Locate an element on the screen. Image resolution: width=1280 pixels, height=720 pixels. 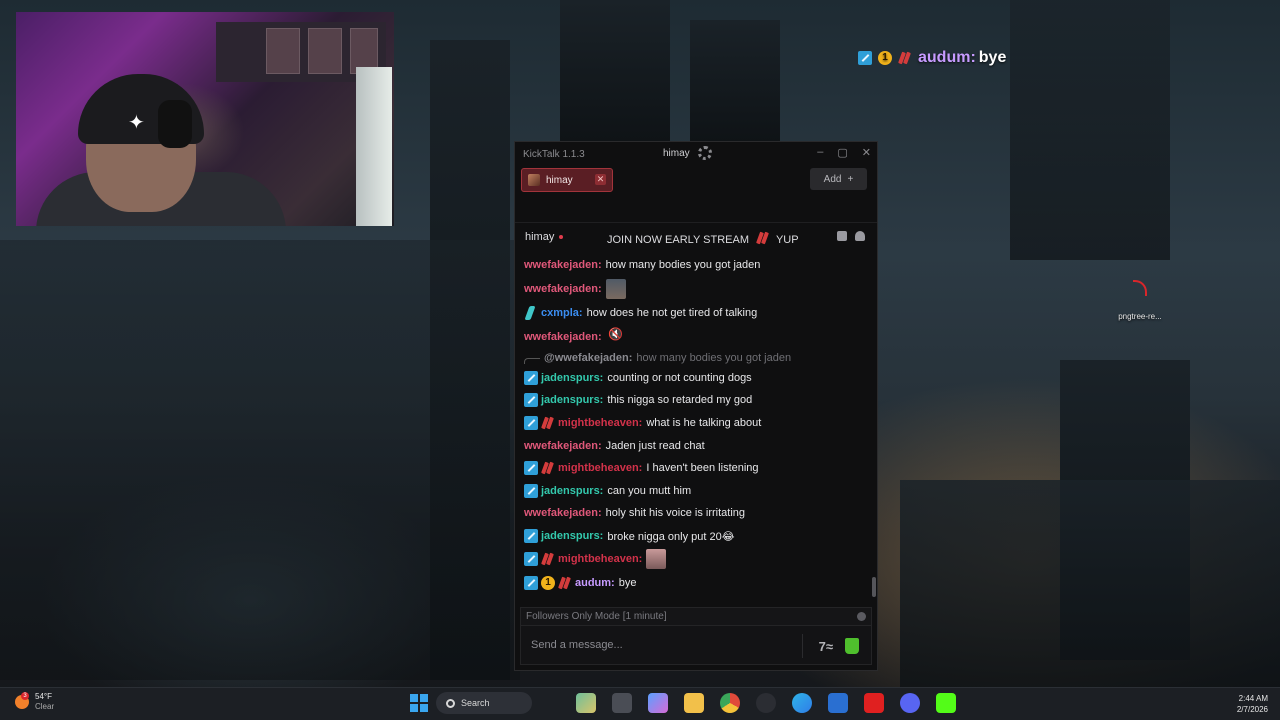
weather-sun-icon: 3 is located at coordinates (22, 700).